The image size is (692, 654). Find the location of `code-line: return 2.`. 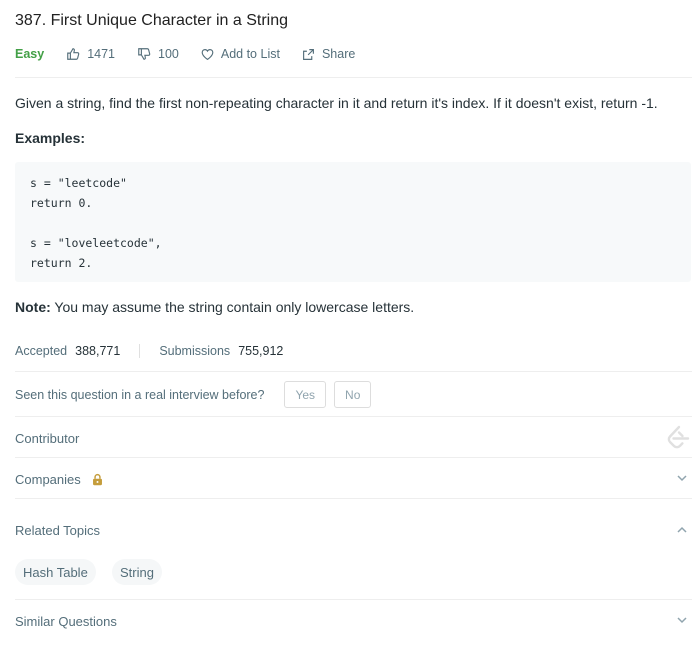

code-line: return 2. is located at coordinates (61, 263).